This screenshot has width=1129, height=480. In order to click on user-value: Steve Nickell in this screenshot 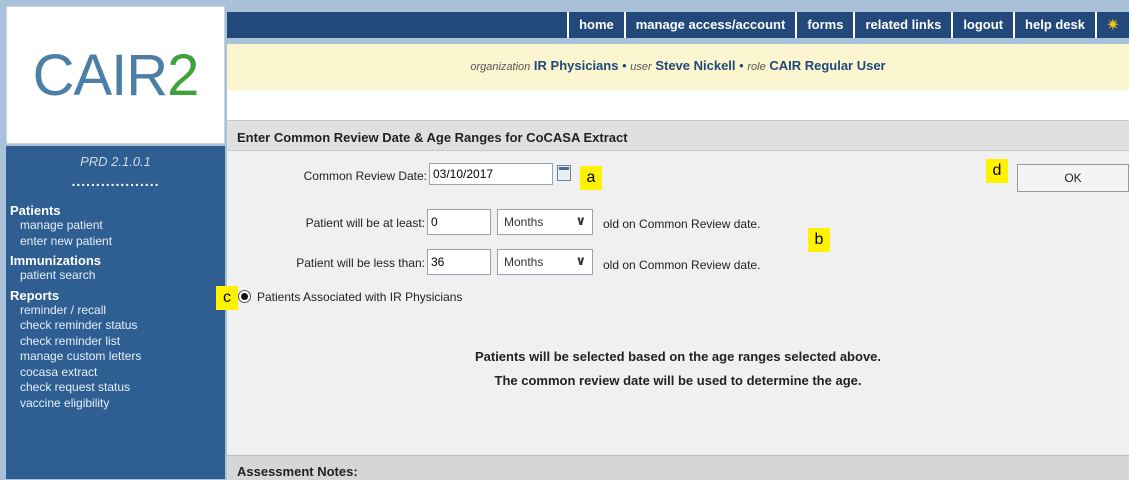, I will do `click(695, 65)`.